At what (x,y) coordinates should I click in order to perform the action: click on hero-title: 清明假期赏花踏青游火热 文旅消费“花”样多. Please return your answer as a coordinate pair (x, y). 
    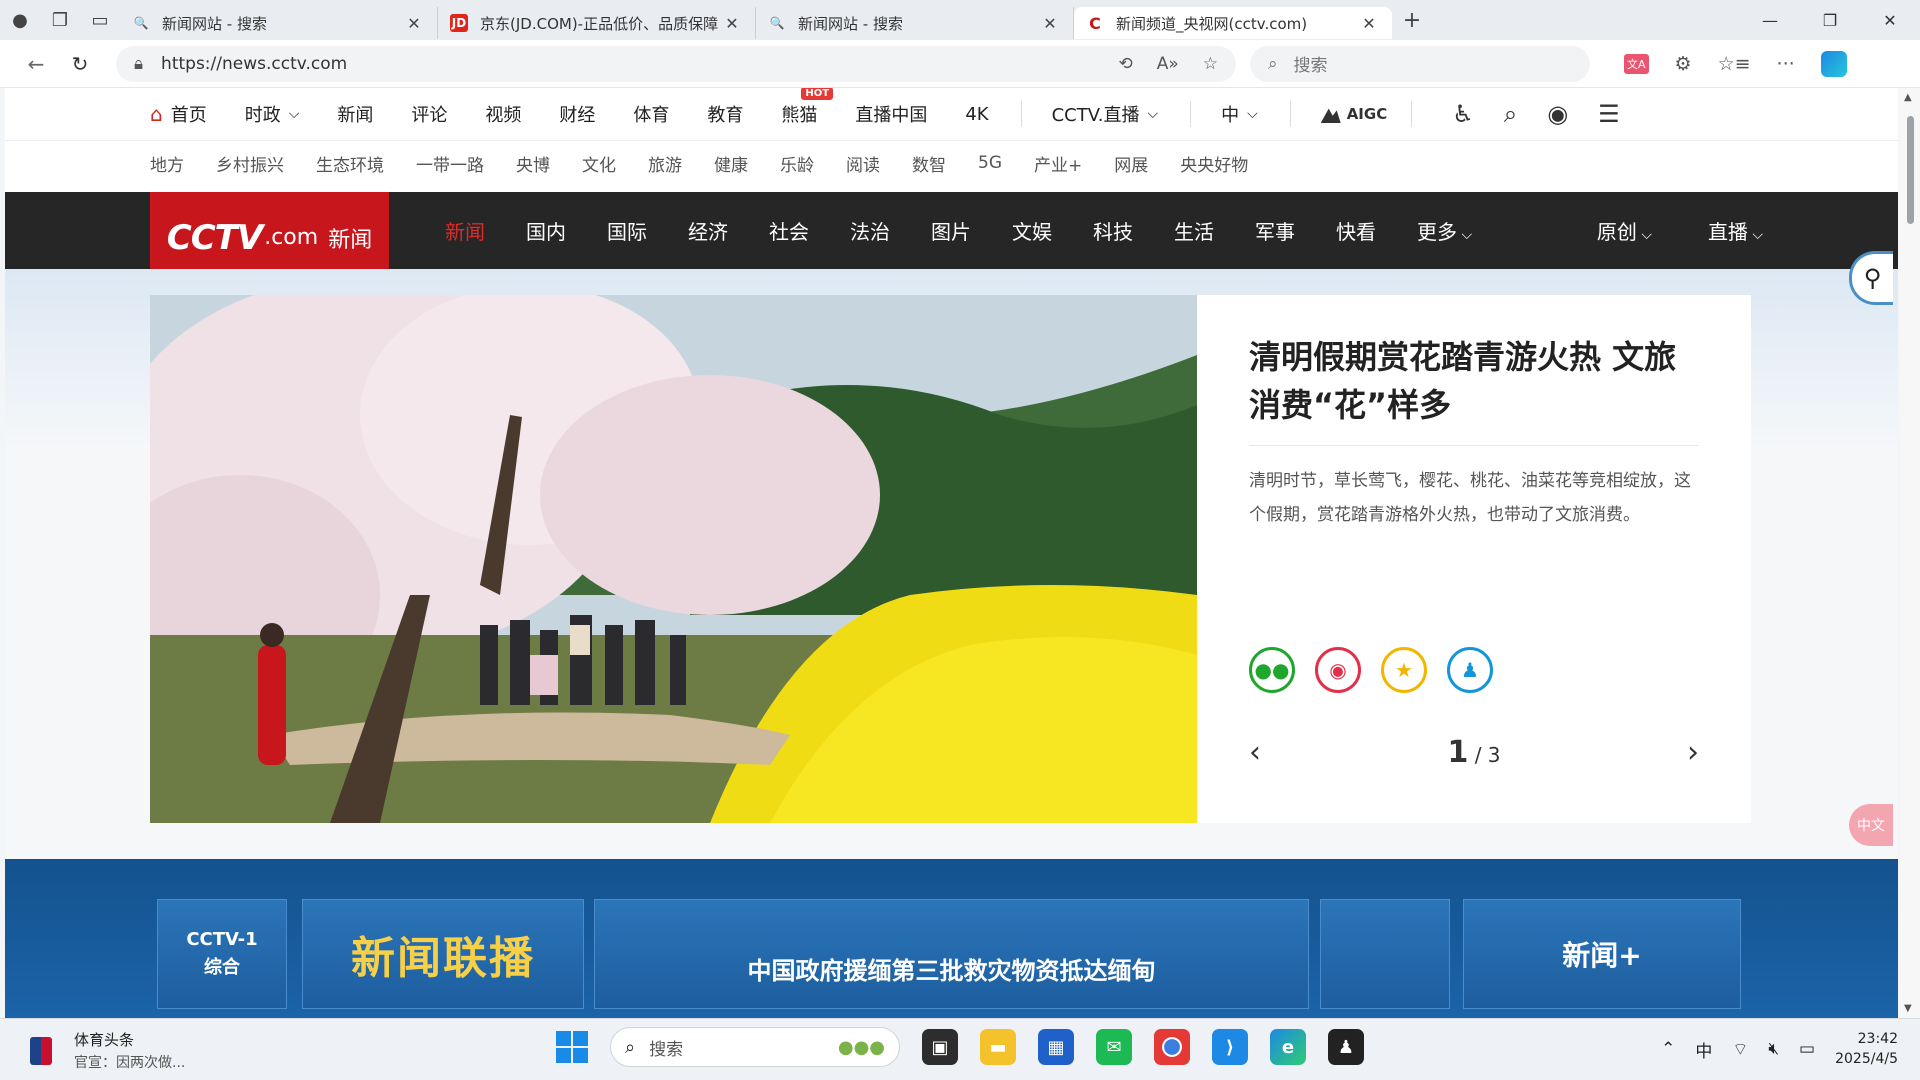
    Looking at the image, I should click on (1474, 389).